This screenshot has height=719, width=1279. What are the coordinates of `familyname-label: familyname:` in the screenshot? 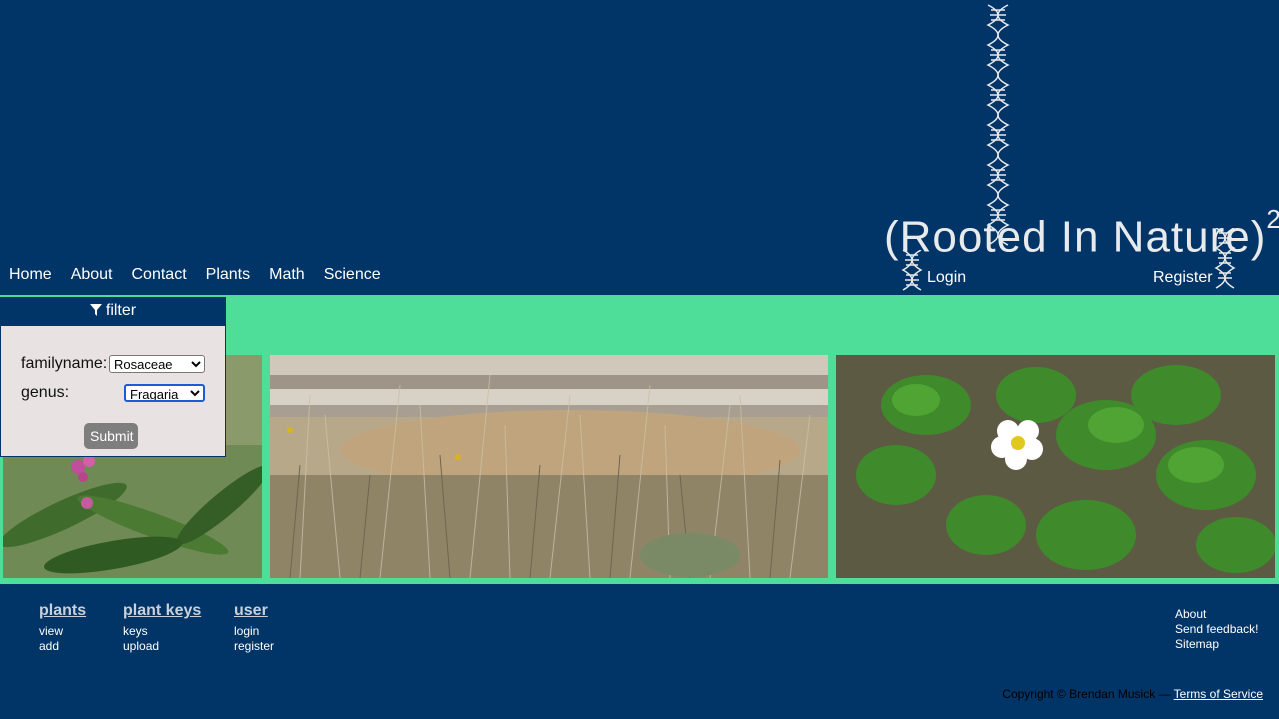 It's located at (64, 363).